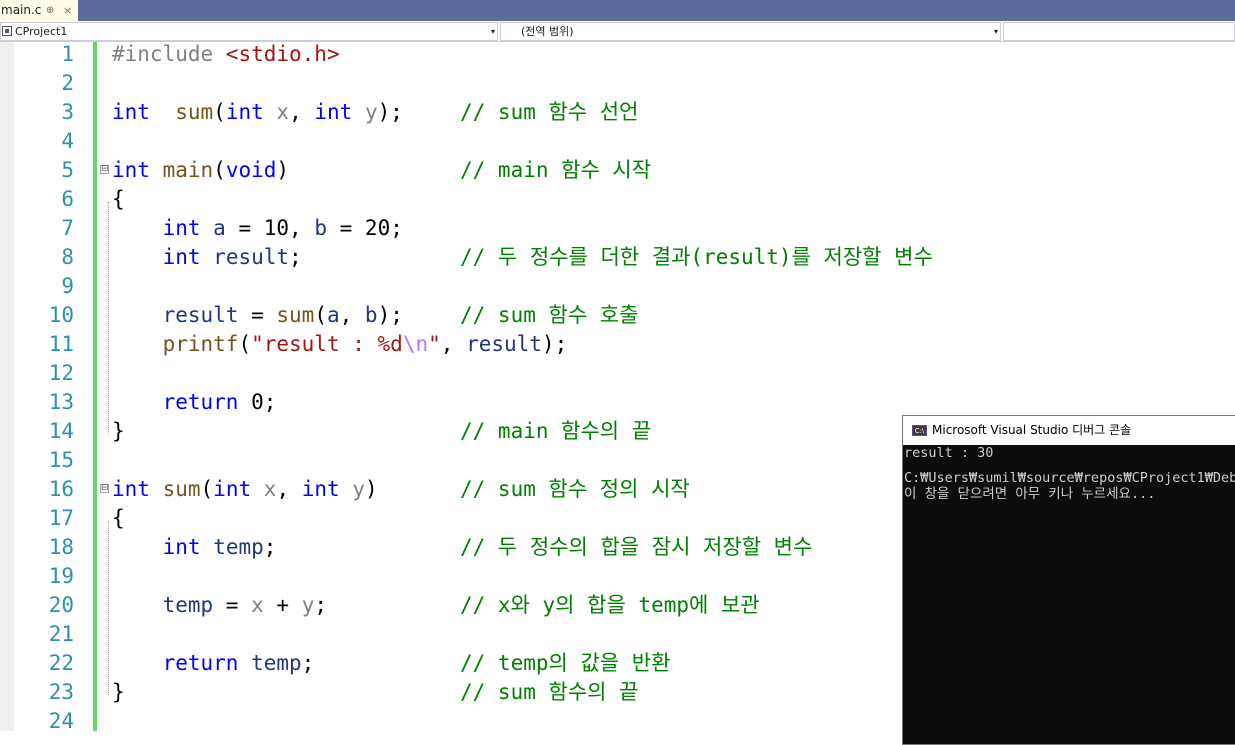 The image size is (1235, 745). Describe the element at coordinates (450, 315) in the screenshot. I see `code-line: 10 result = sum(a, b); // sum 함수 호출` at that location.